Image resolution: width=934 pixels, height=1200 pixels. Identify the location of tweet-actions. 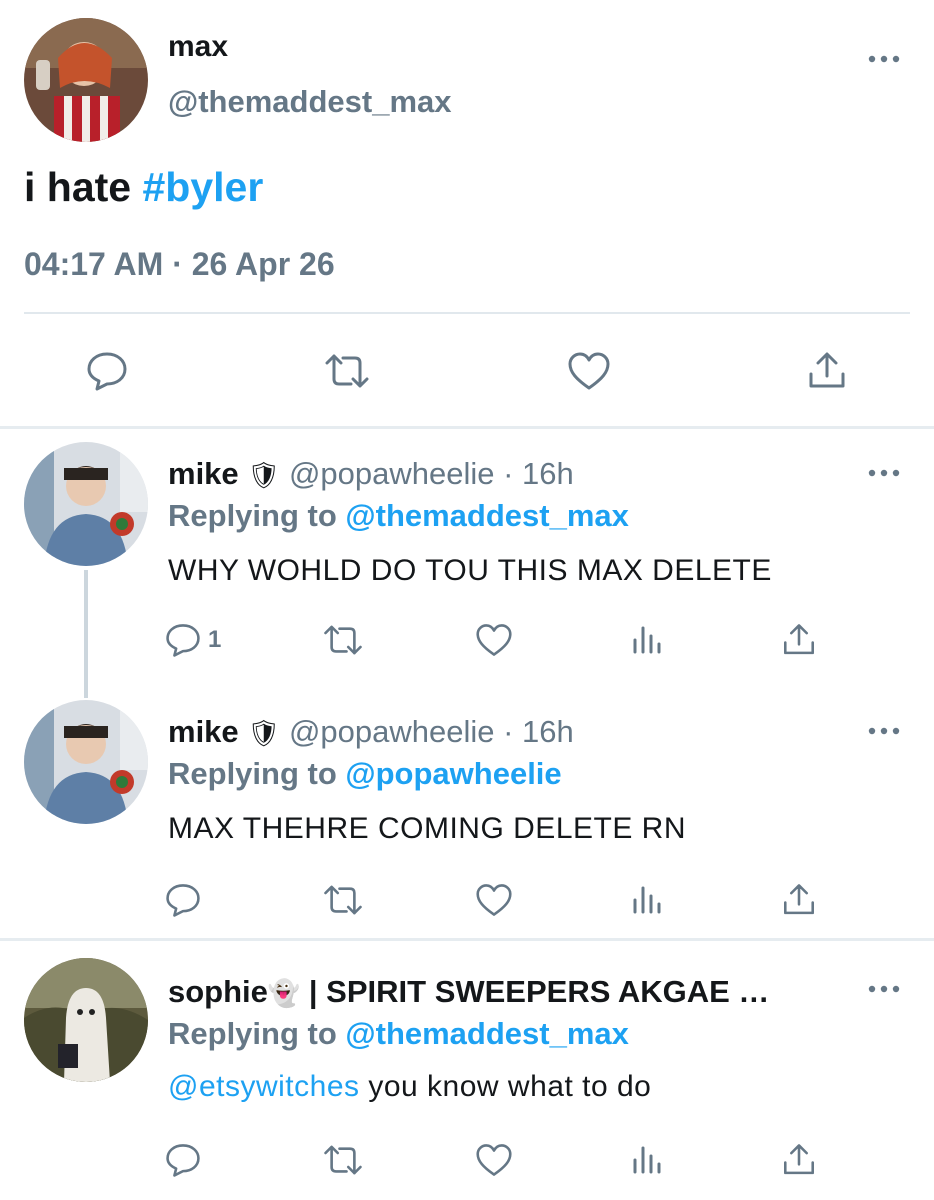
(467, 371).